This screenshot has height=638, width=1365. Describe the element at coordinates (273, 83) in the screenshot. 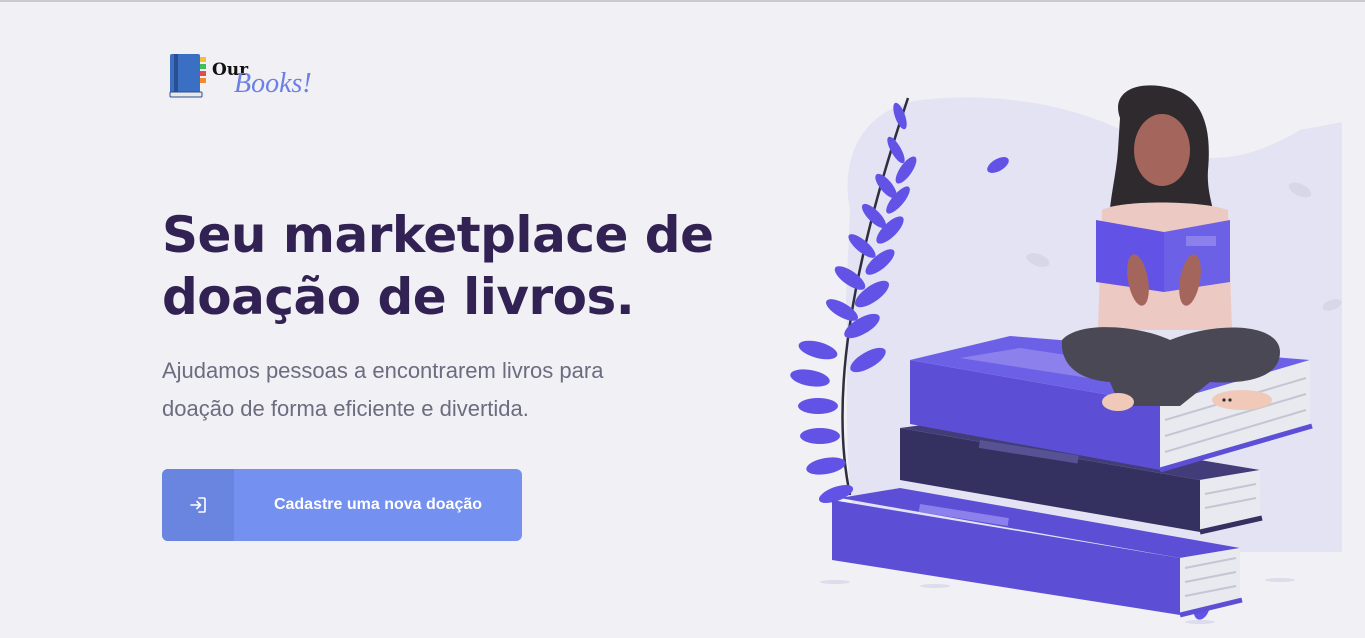

I see `logo-text-books: Books!` at that location.